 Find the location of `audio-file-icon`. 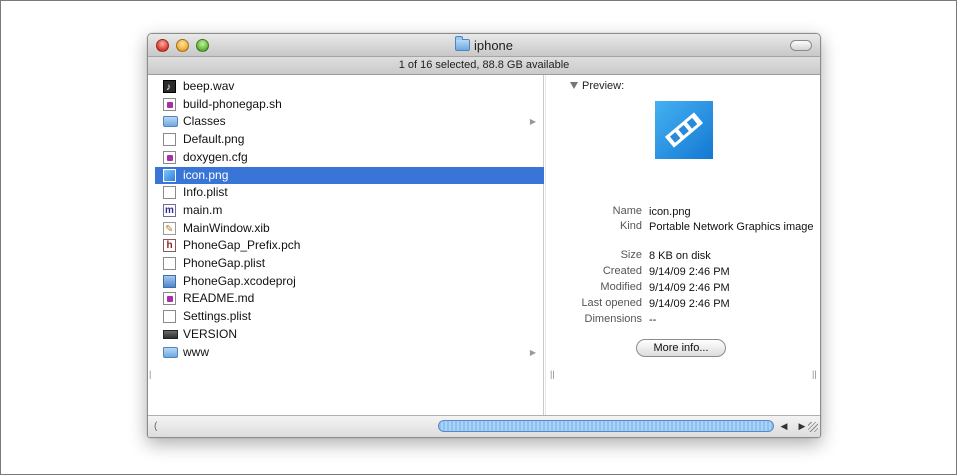

audio-file-icon is located at coordinates (169, 87).